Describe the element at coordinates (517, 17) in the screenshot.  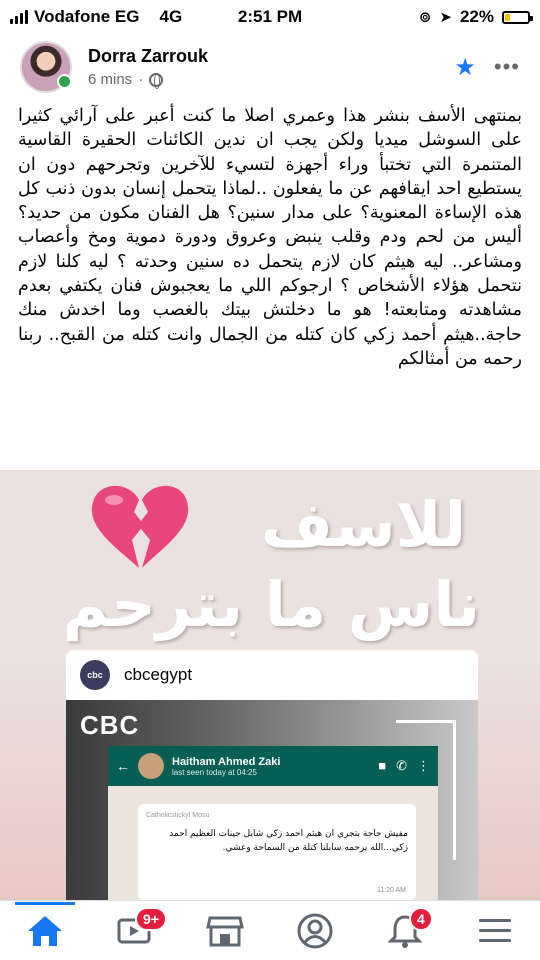
I see `battery-icon` at that location.